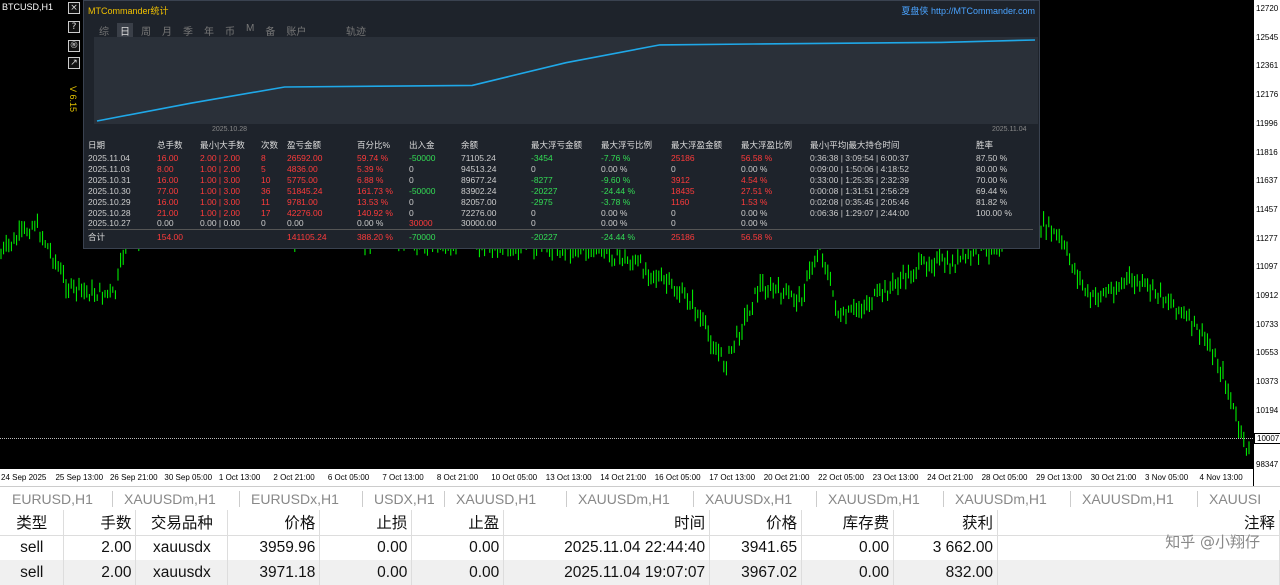 Image resolution: width=1280 pixels, height=585 pixels. What do you see at coordinates (732, 477) in the screenshot?
I see `time-tick: 17 Oct 13:00` at bounding box center [732, 477].